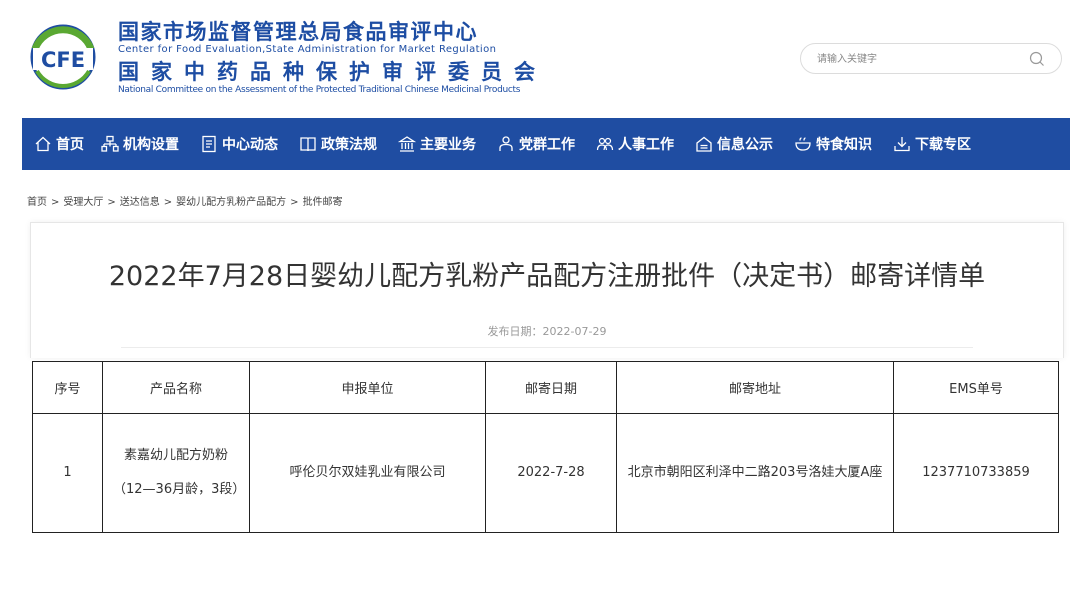 The height and width of the screenshot is (593, 1080). I want to click on nav-item-policy: 政策法规, so click(338, 144).